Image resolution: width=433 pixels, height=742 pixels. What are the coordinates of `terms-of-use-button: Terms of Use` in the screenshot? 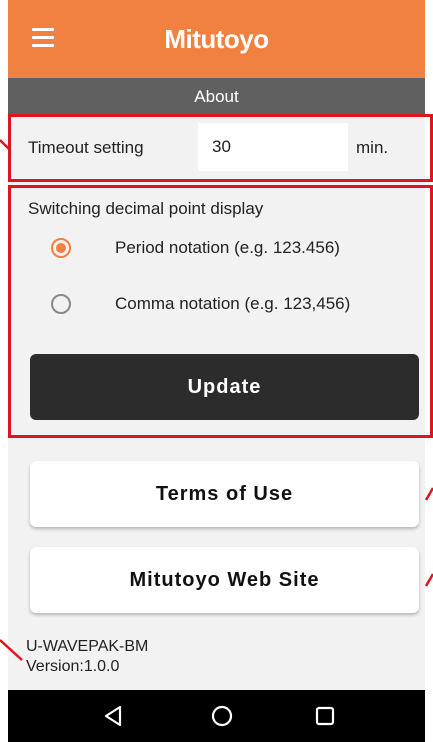 It's located at (224, 494).